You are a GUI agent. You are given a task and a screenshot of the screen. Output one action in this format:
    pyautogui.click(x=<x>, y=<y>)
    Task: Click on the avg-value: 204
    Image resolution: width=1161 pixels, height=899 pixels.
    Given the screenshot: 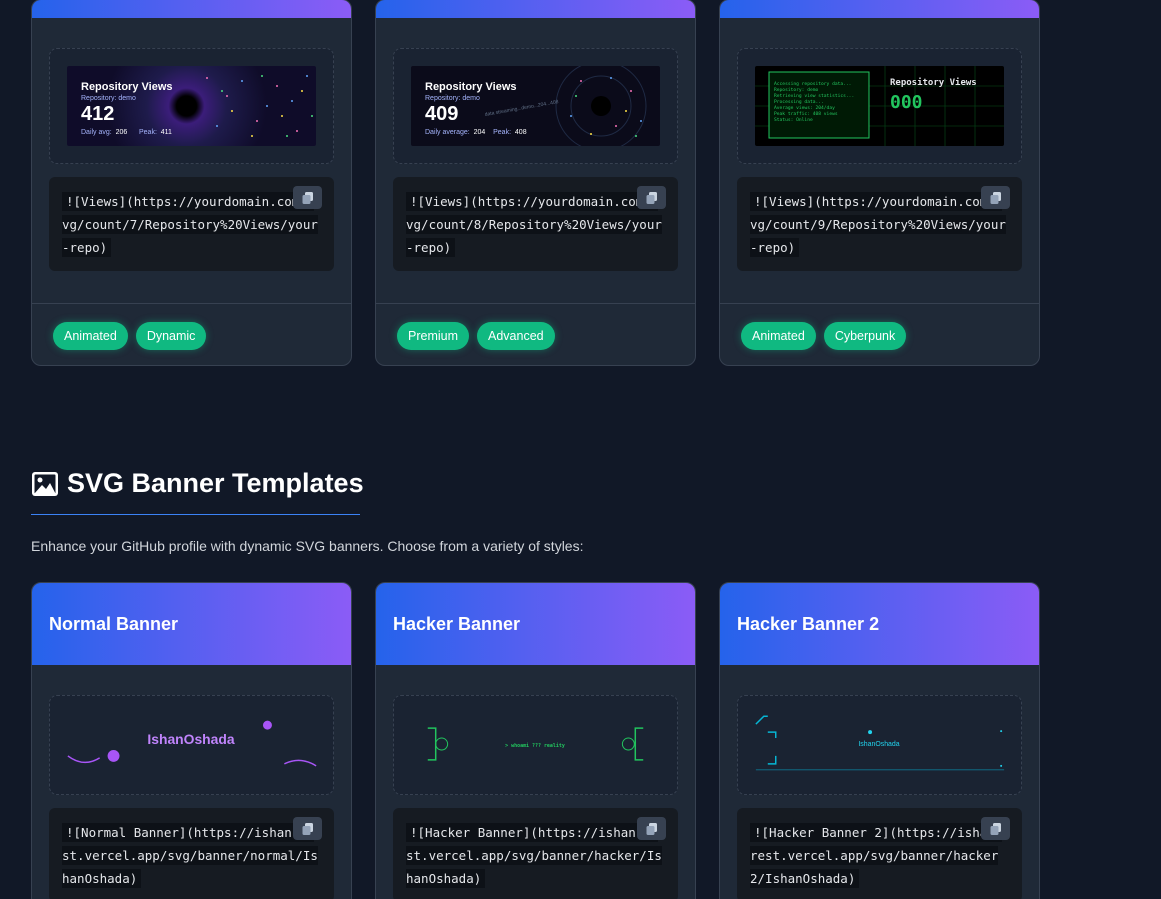 What is the action you would take?
    pyautogui.click(x=479, y=132)
    